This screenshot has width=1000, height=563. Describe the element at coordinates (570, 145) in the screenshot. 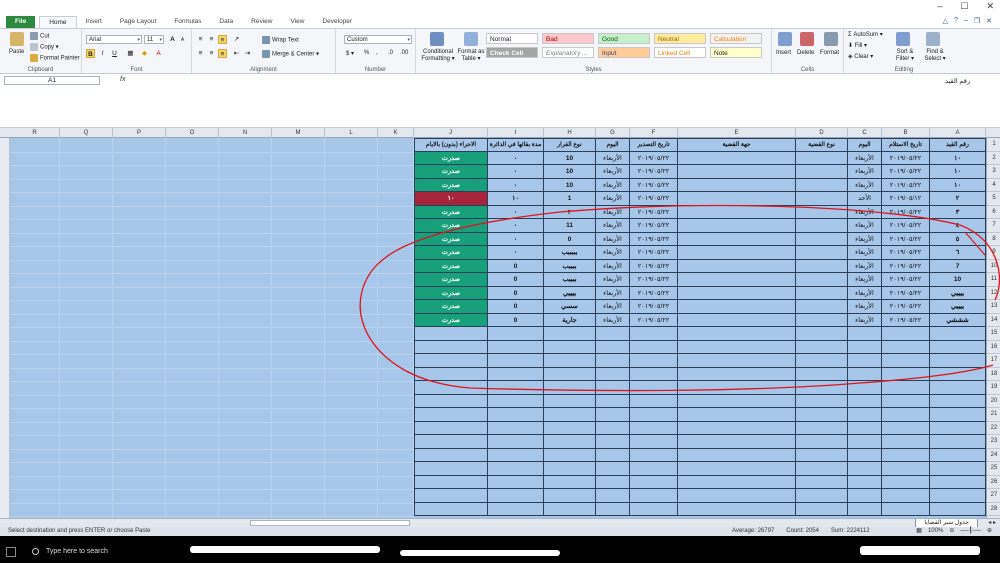

I see `table-header: نوع القرار` at that location.